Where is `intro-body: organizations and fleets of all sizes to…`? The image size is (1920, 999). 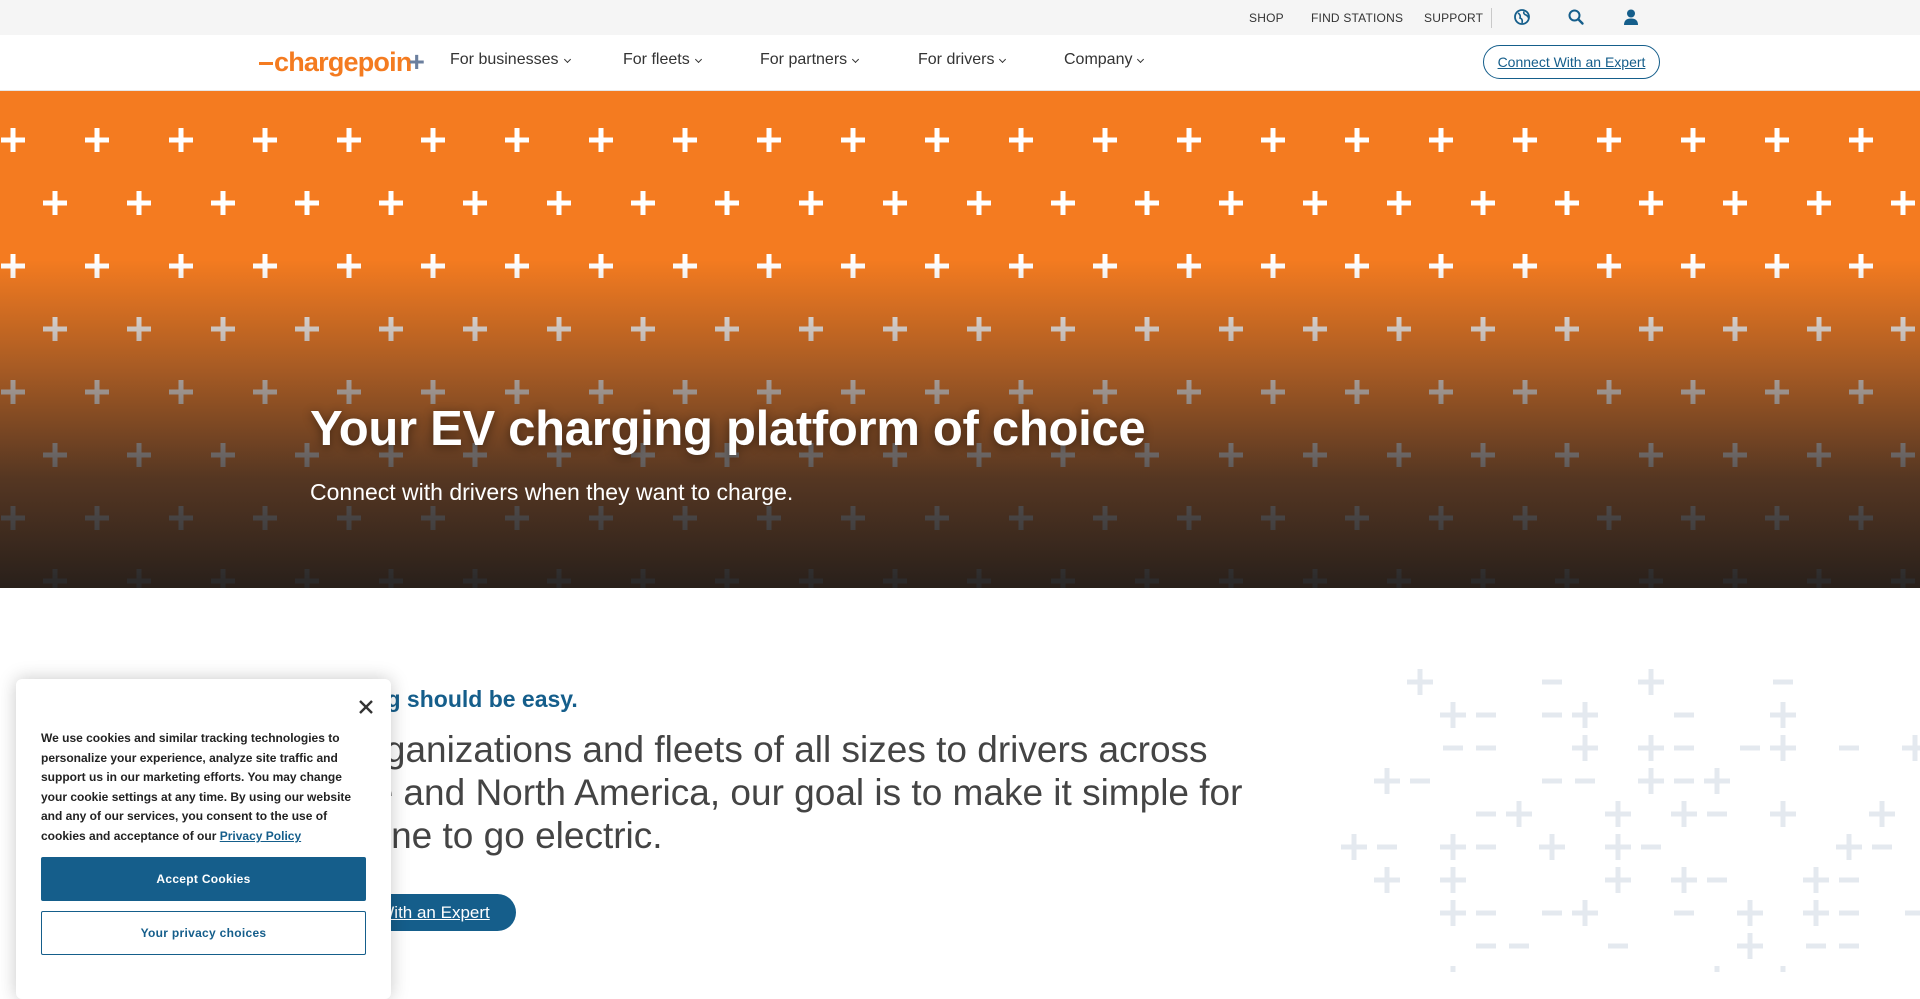
intro-body: organizations and fleets of all sizes to… is located at coordinates (822, 792).